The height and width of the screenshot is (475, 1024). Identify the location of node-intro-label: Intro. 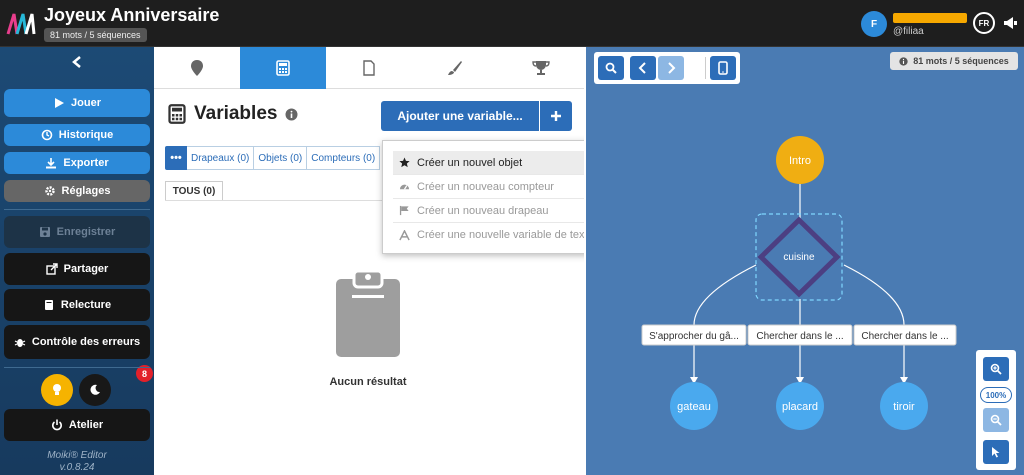
(800, 161).